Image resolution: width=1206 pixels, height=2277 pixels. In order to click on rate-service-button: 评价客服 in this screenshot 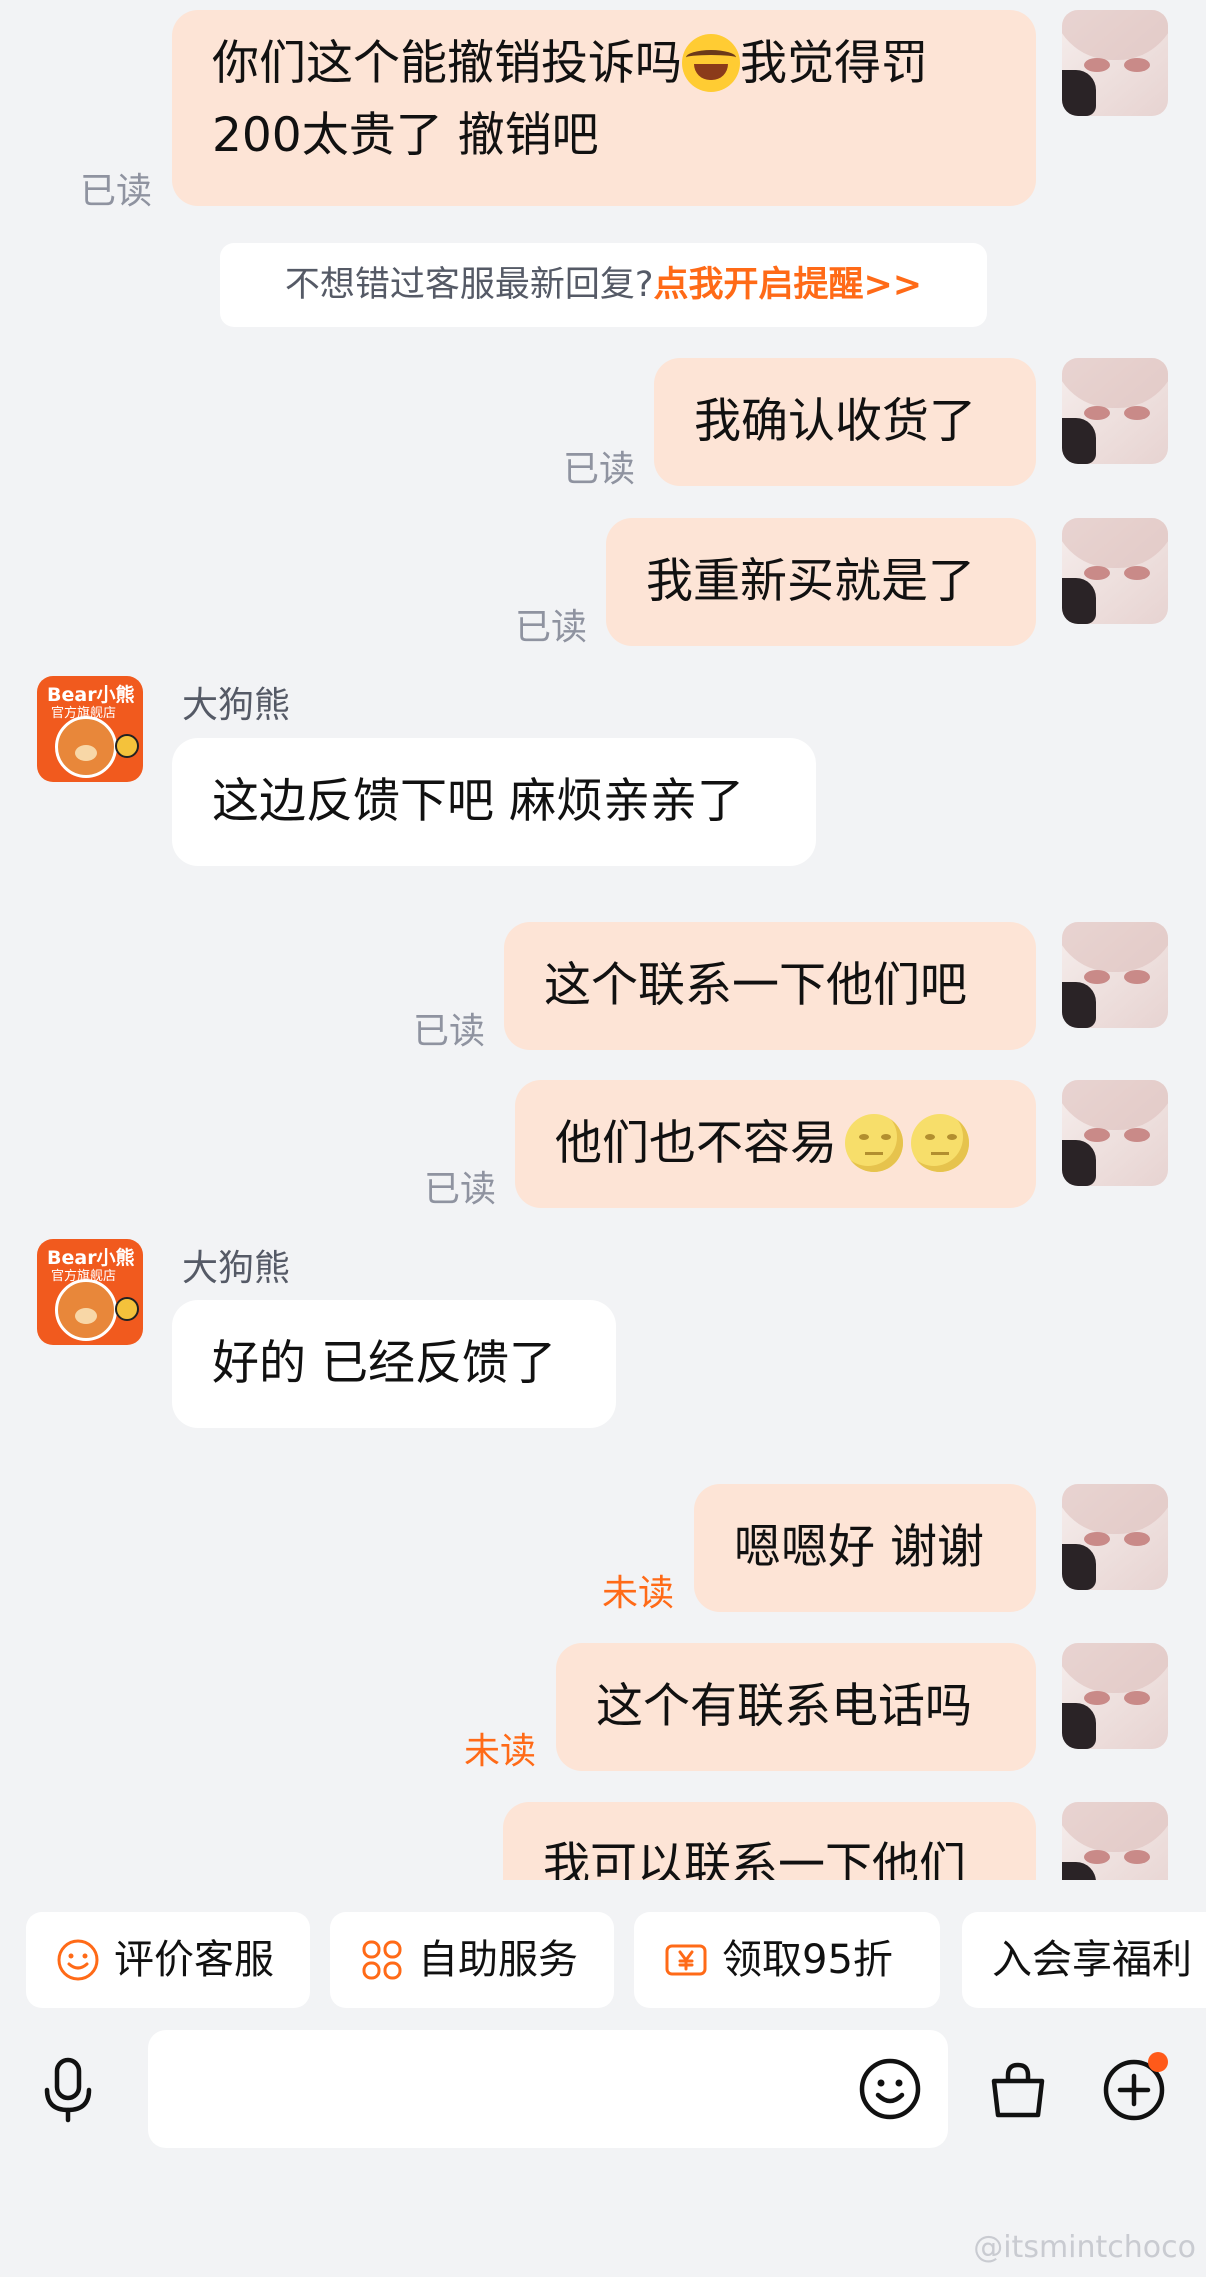, I will do `click(168, 1960)`.